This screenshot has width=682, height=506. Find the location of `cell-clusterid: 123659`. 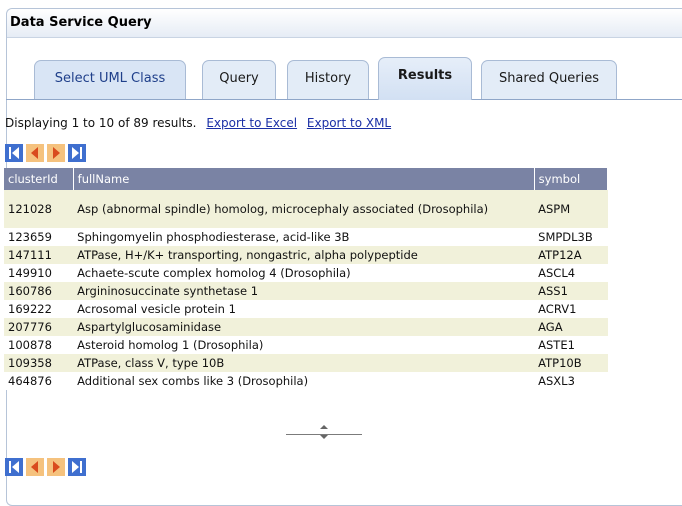

cell-clusterid: 123659 is located at coordinates (39, 237).